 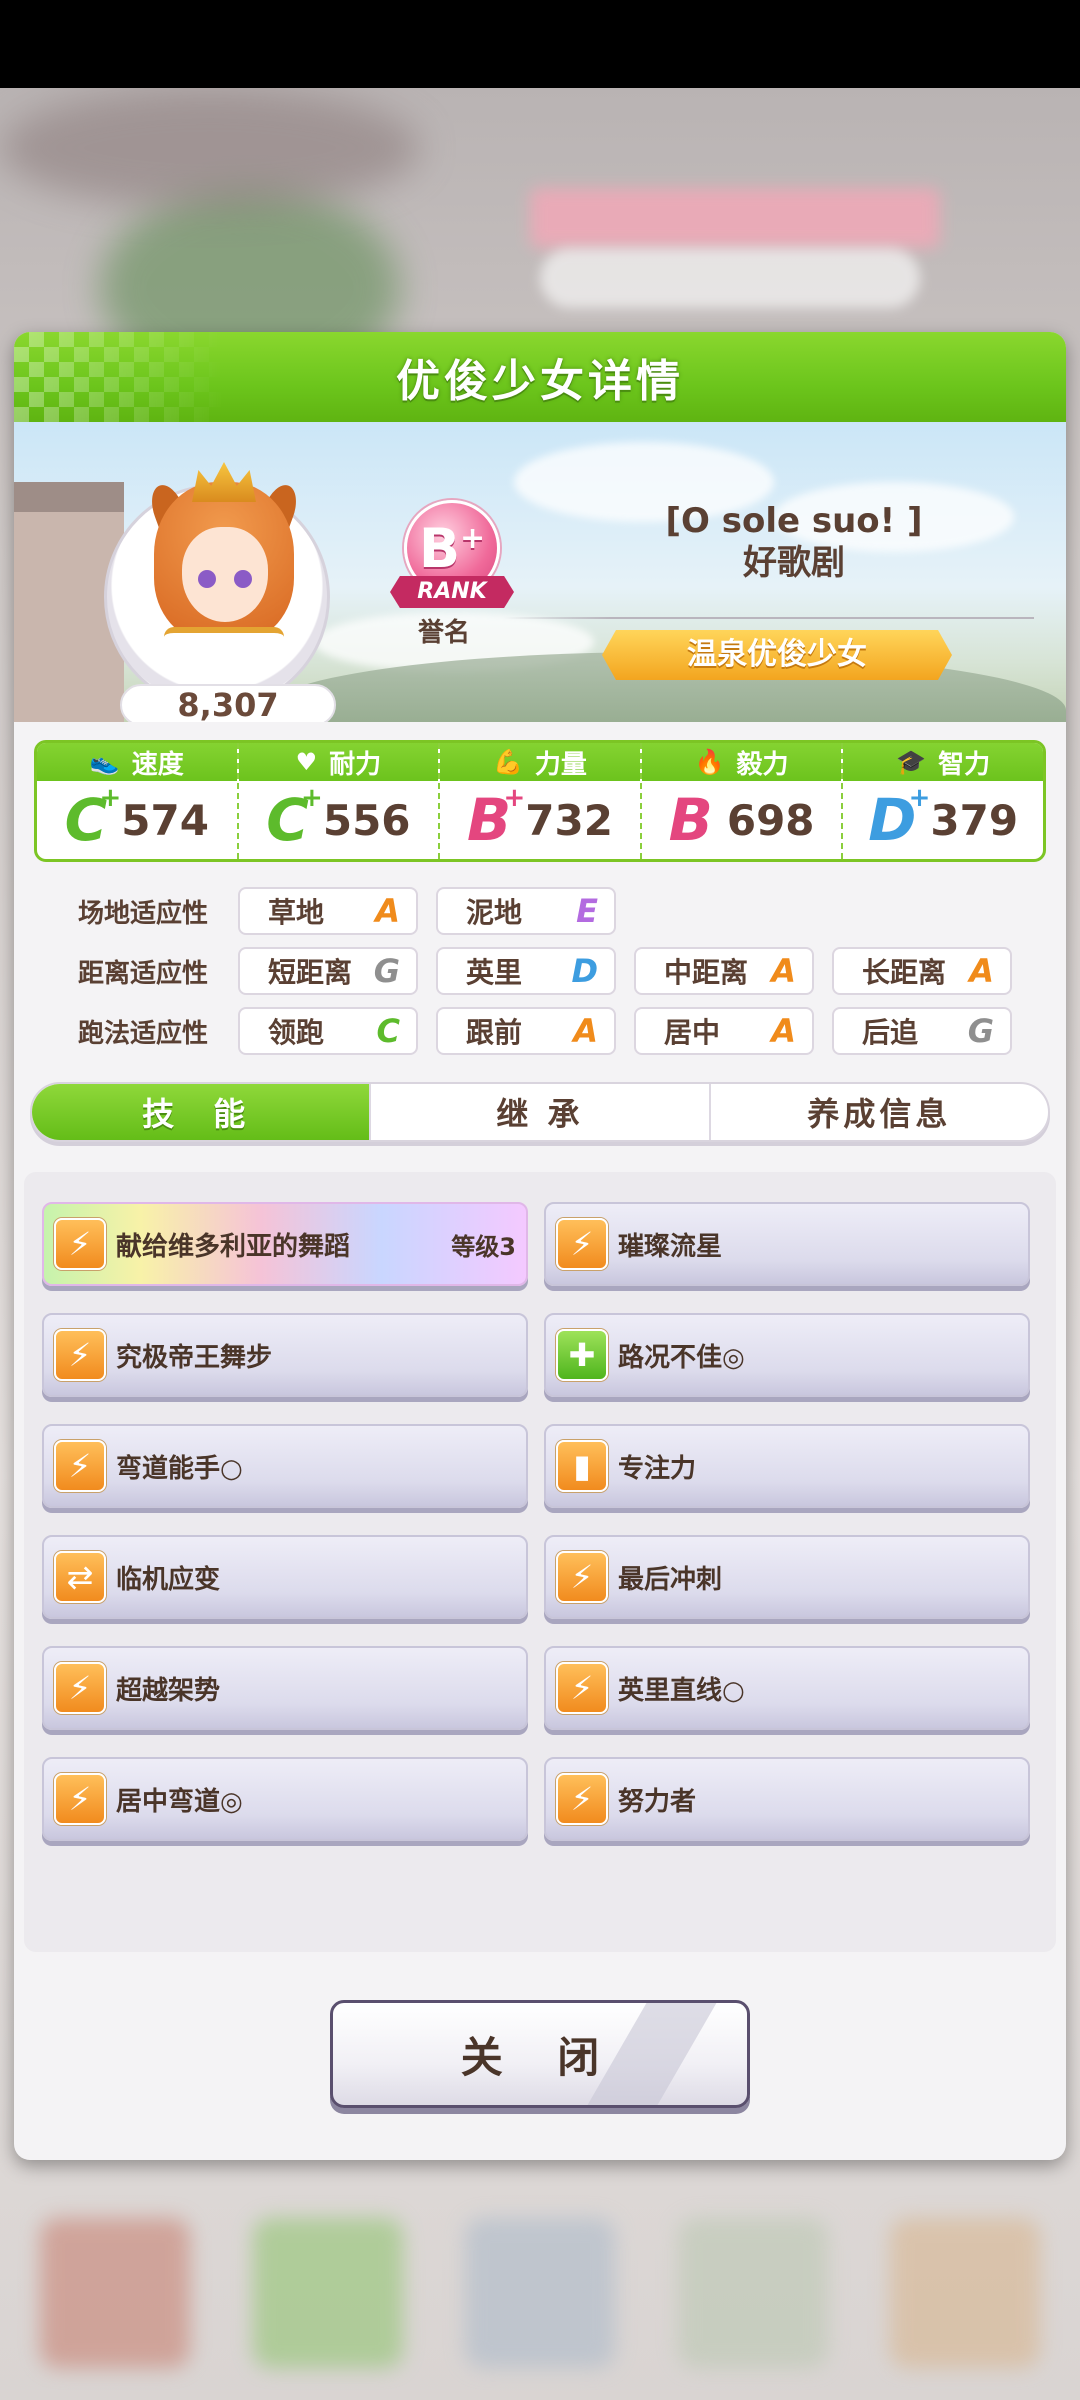 What do you see at coordinates (224, 564) in the screenshot?
I see `avatar` at bounding box center [224, 564].